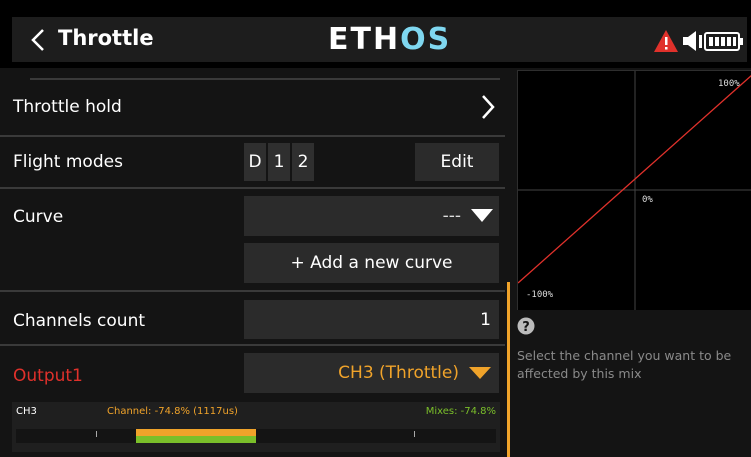 This screenshot has width=751, height=457. Describe the element at coordinates (398, 373) in the screenshot. I see `output1-value: CH3 (Throttle)` at that location.